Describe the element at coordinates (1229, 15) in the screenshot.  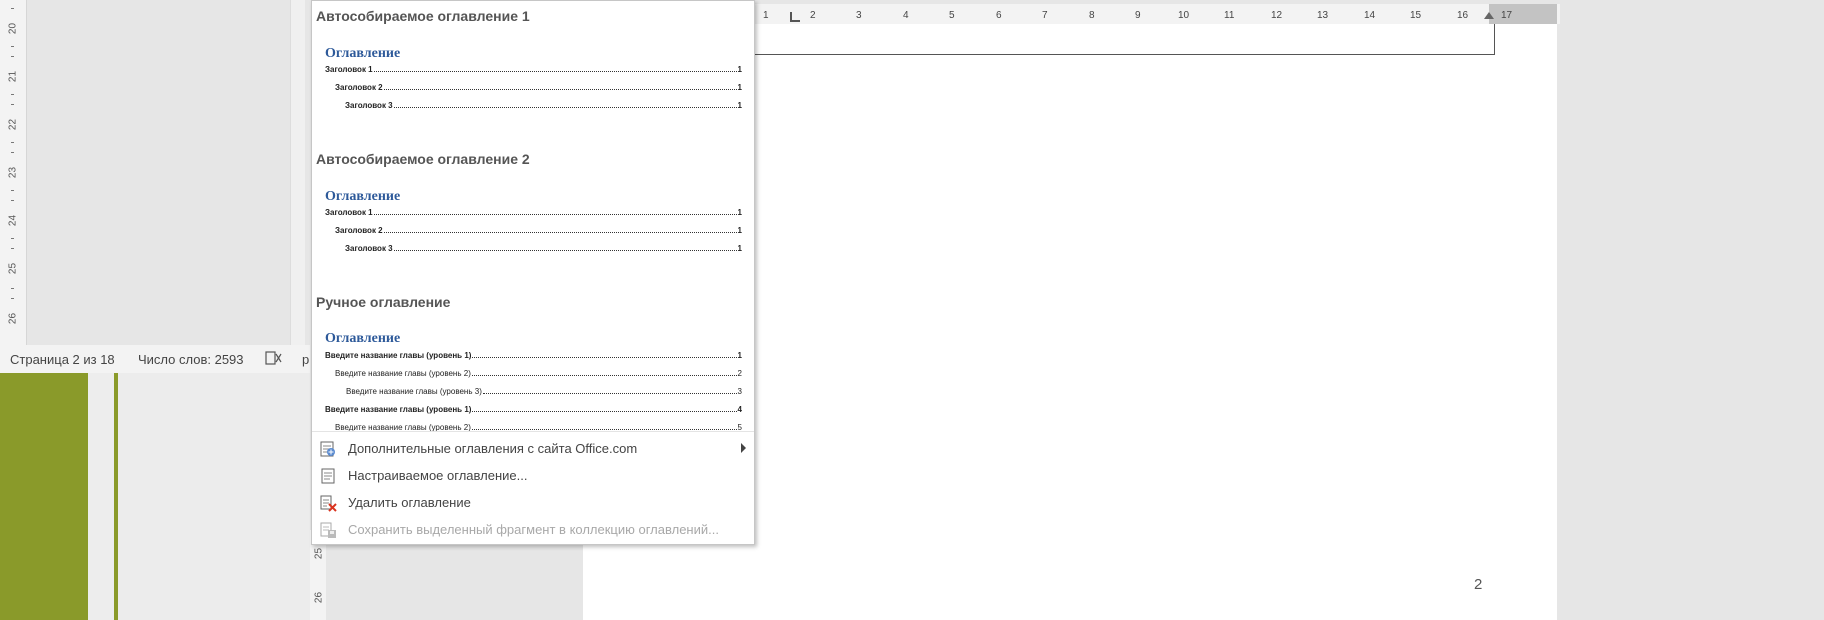
I see `ruler-number: 11` at that location.